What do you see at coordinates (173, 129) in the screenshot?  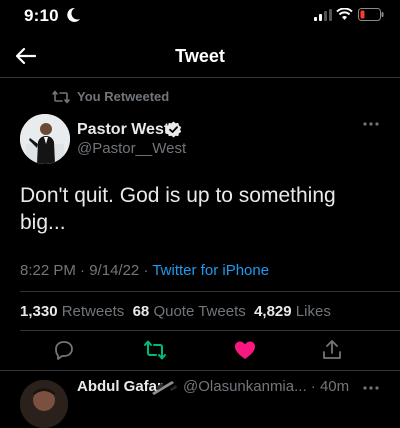 I see `verified-badge-icon` at bounding box center [173, 129].